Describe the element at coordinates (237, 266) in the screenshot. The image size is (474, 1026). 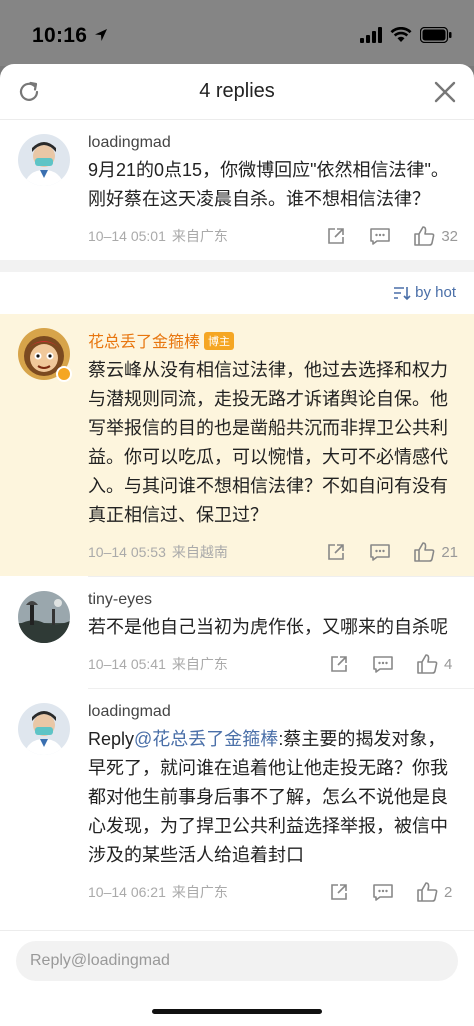
I see `separator` at that location.